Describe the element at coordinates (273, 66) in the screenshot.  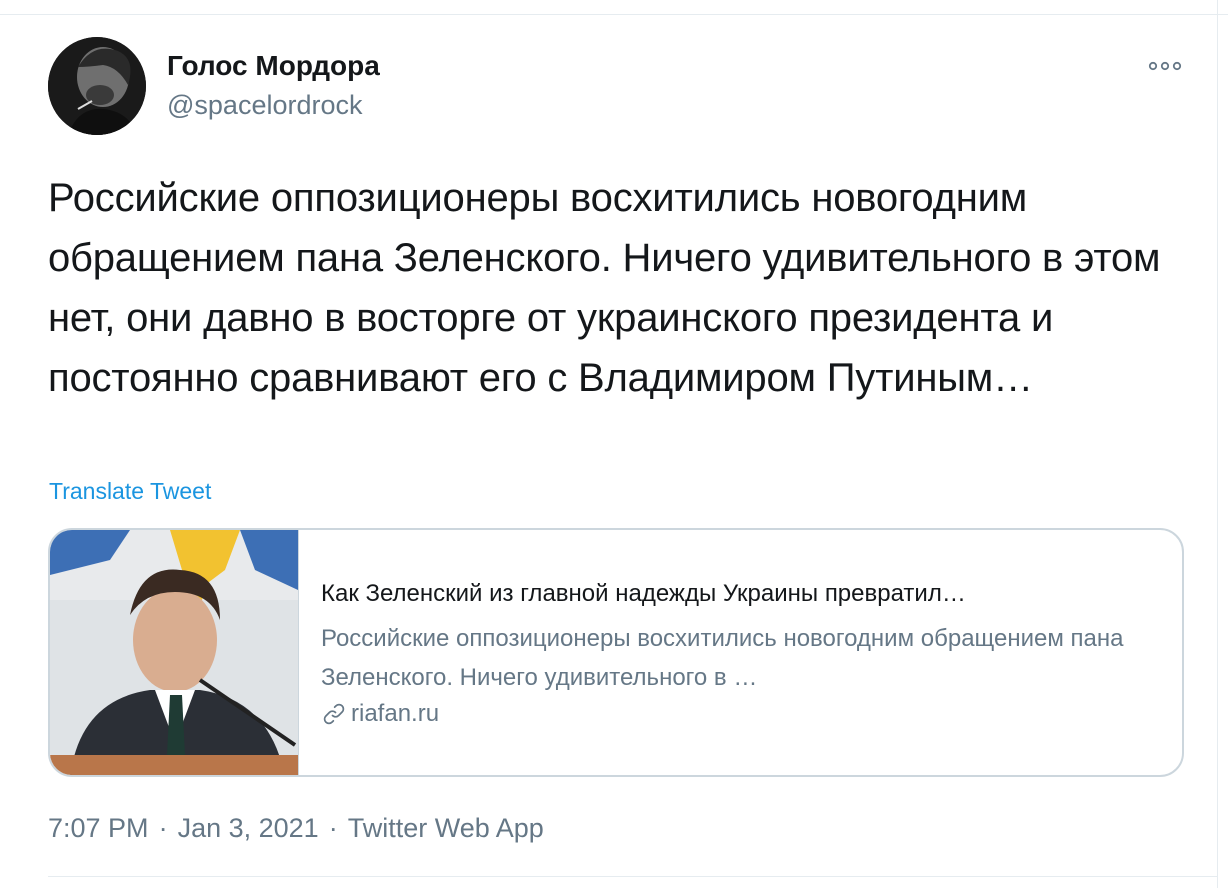
I see `author-name: Голос Мордора` at that location.